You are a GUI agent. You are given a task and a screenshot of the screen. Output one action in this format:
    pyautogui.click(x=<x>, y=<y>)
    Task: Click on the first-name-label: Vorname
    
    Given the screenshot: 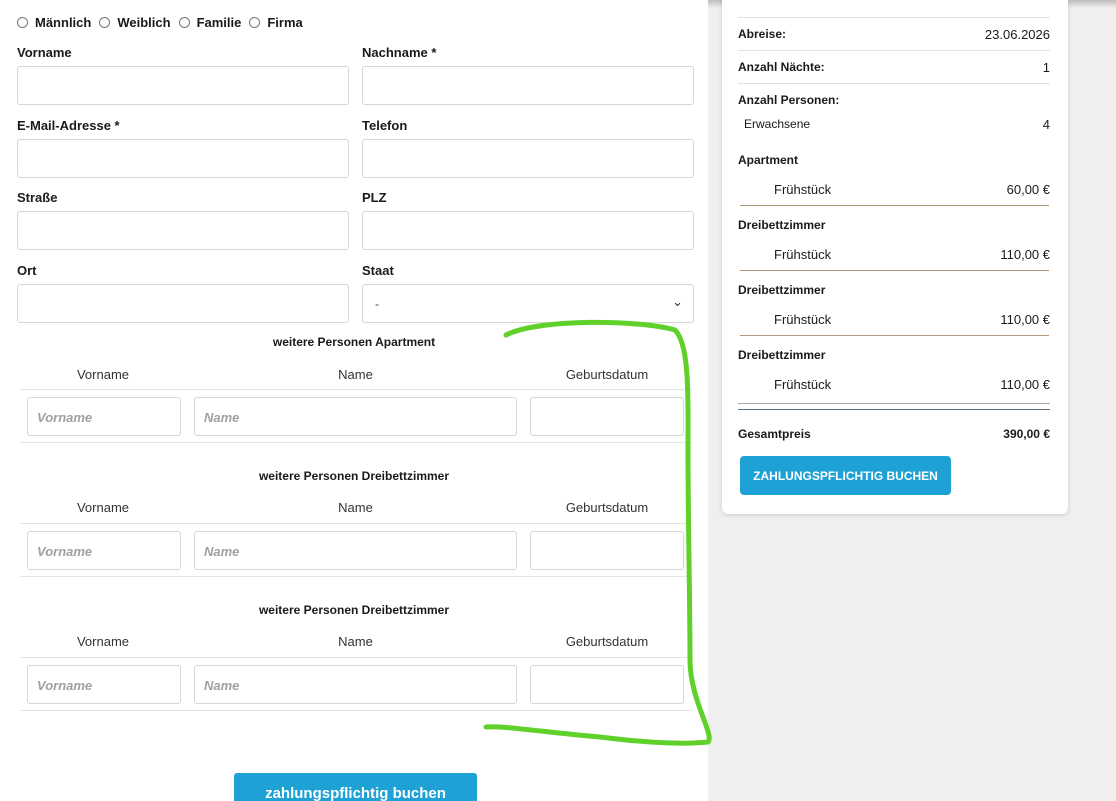 What is the action you would take?
    pyautogui.click(x=44, y=52)
    